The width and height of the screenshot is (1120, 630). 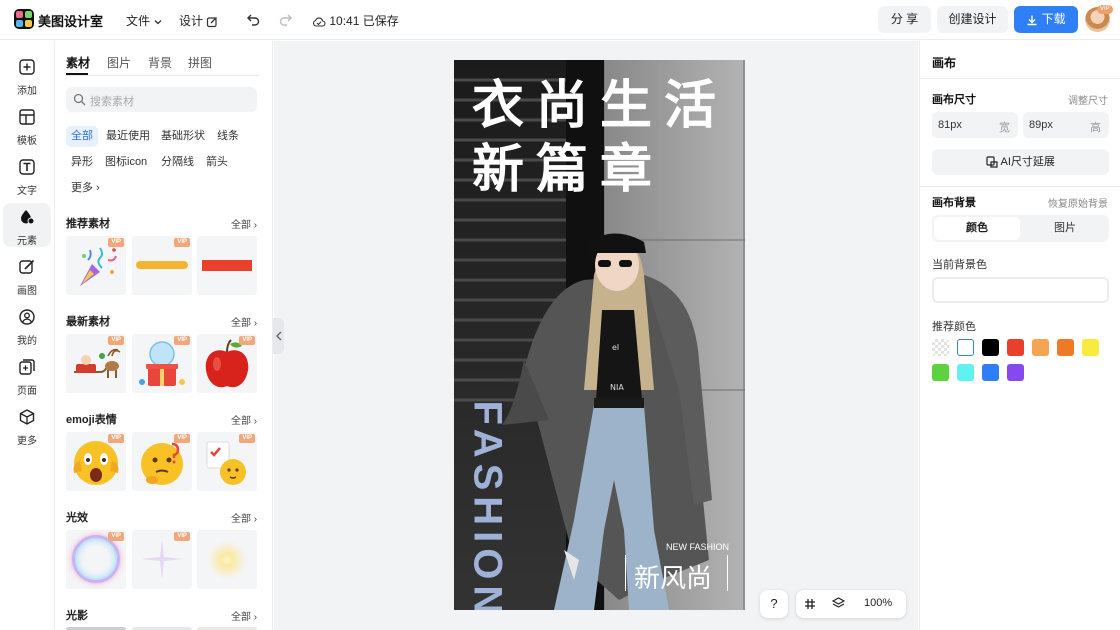 I want to click on design-menu: 设计, so click(x=198, y=20).